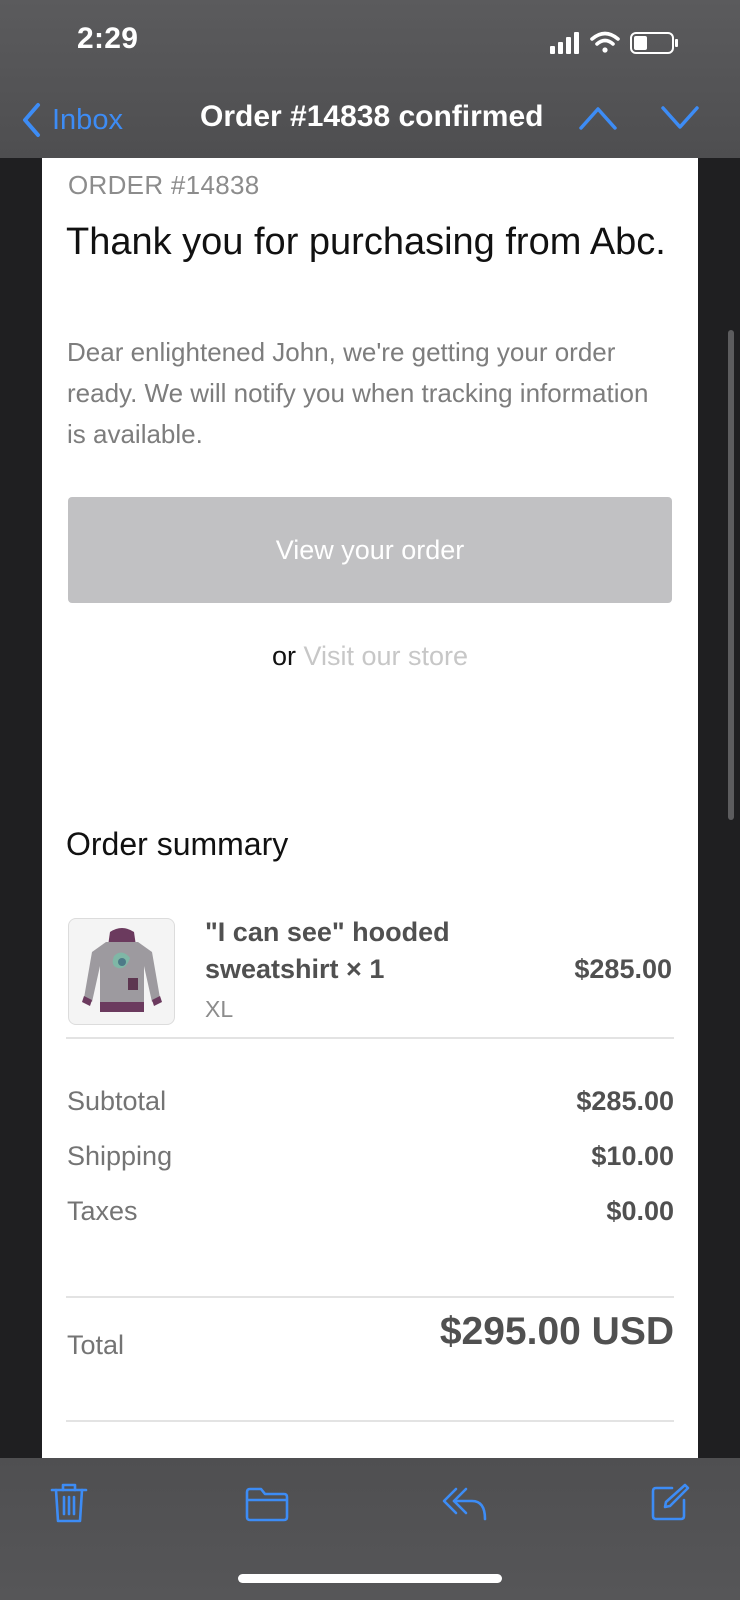 Image resolution: width=740 pixels, height=1600 pixels. I want to click on view-order-button: View your order, so click(370, 550).